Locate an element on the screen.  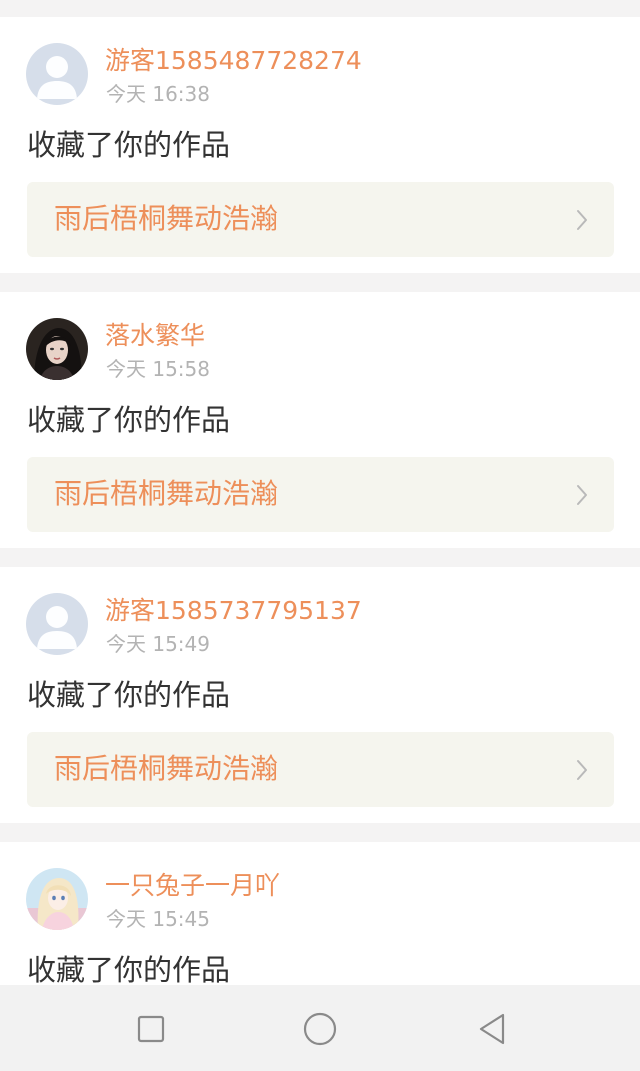
username: 游客1585737795137 is located at coordinates (233, 611).